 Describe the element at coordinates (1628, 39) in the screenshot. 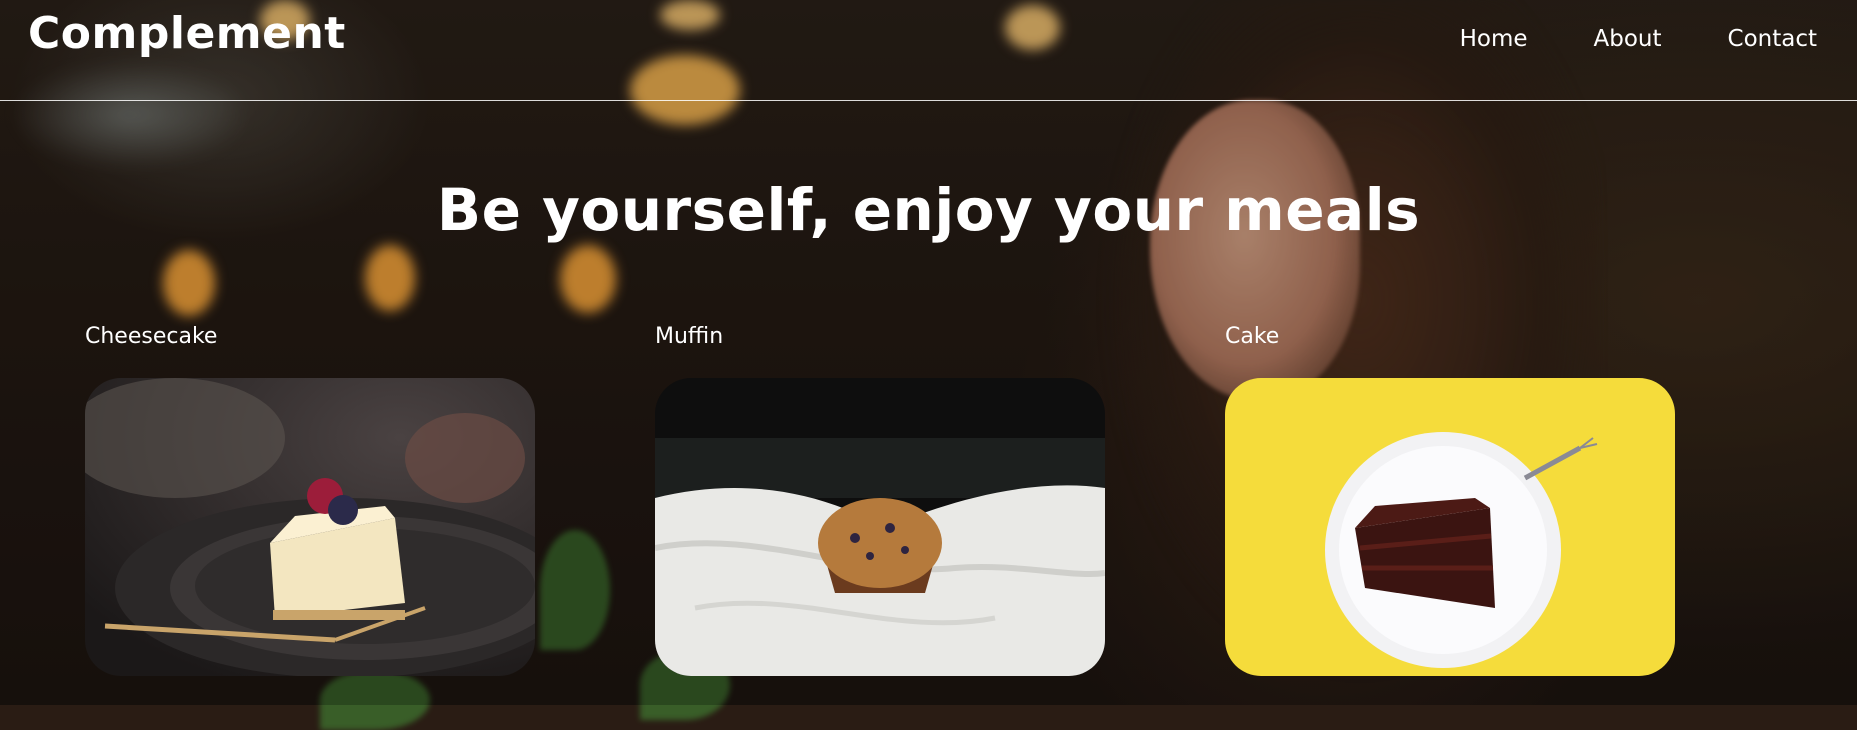

I see `nav-about-link: About` at that location.